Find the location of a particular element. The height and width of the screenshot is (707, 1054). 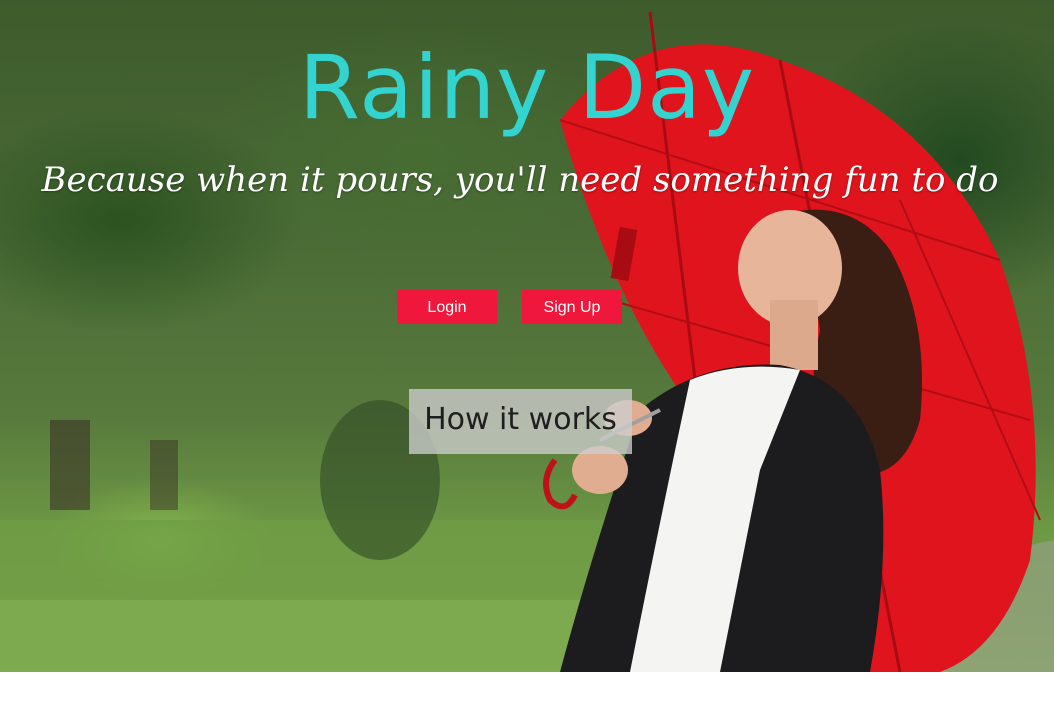

site-title: Rainy Day is located at coordinates (527, 87).